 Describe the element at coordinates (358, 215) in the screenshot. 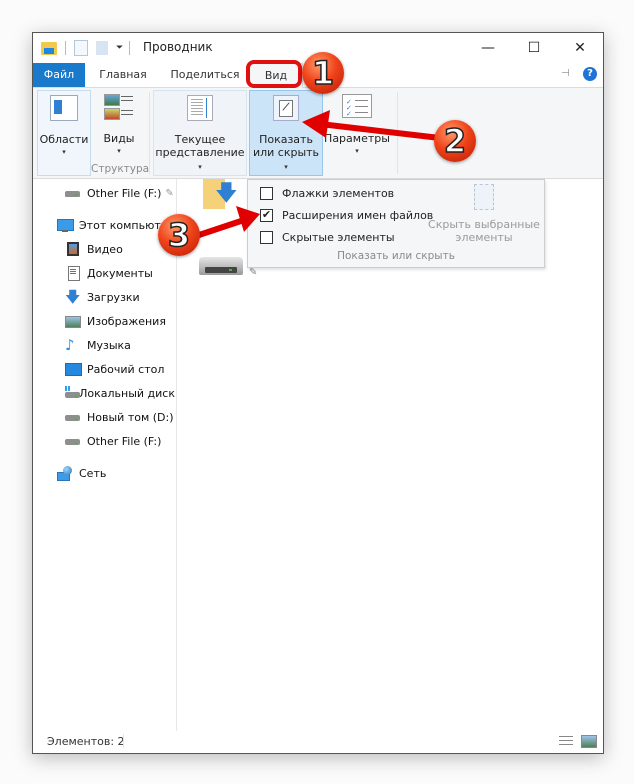

I see `option-label: Расширения имен файлов` at that location.